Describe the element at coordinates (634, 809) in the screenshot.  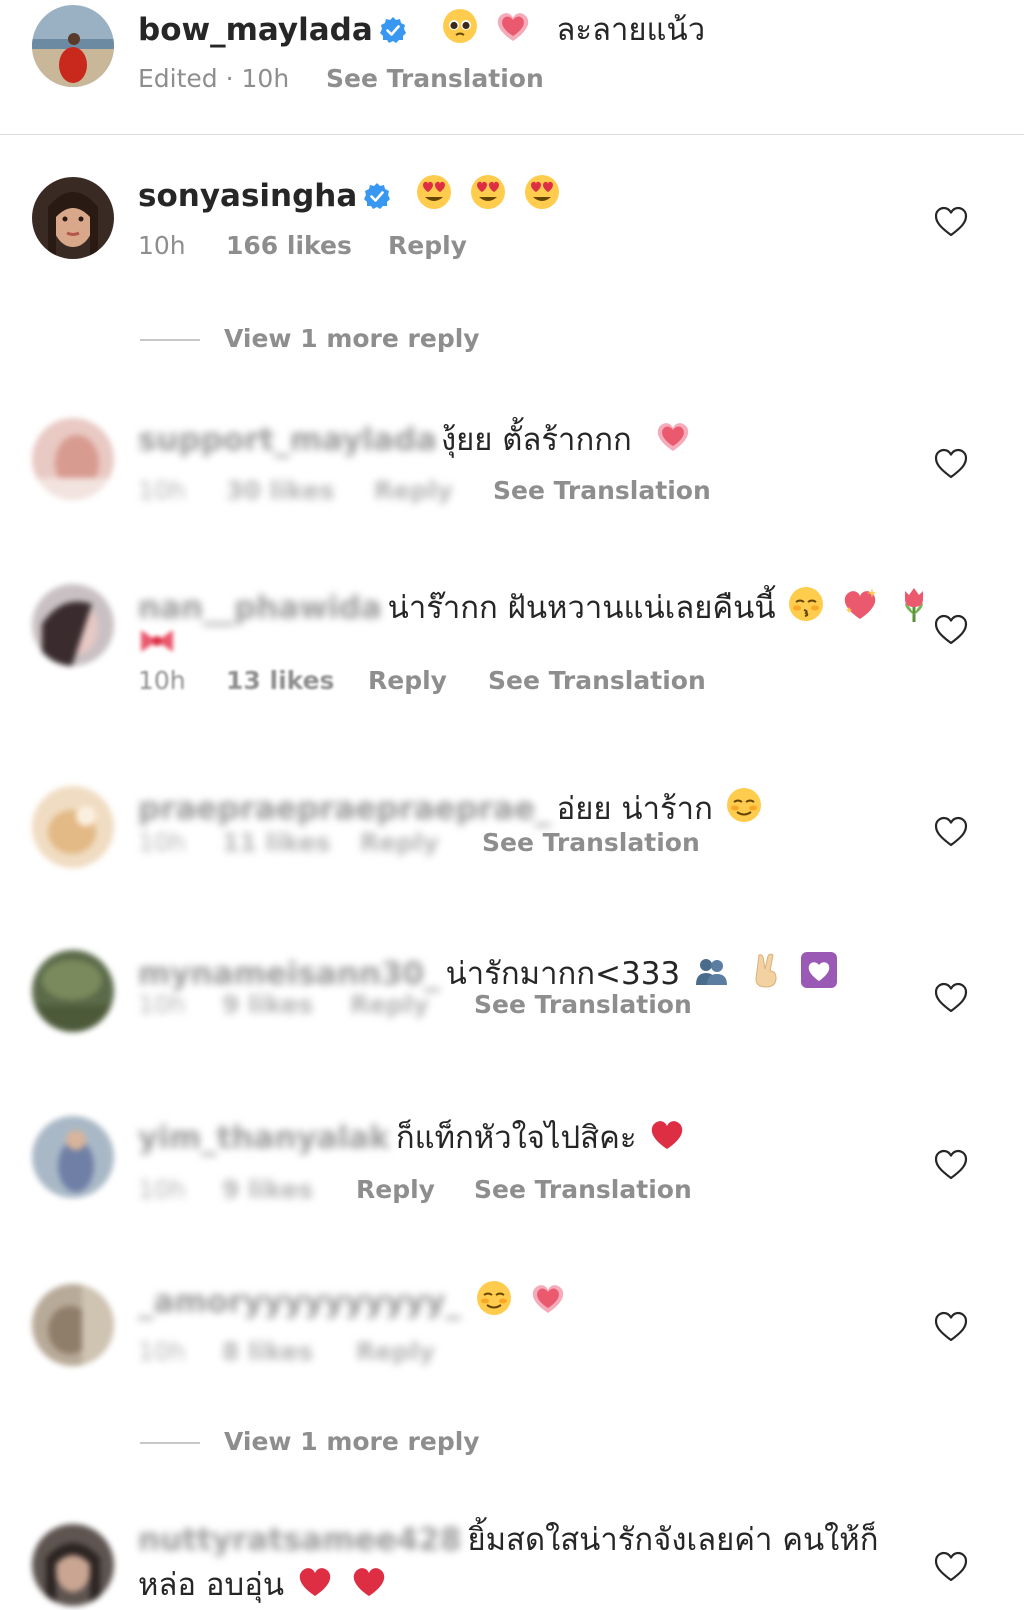
I see `comment-text: อ่ยย น่าร้าก` at that location.